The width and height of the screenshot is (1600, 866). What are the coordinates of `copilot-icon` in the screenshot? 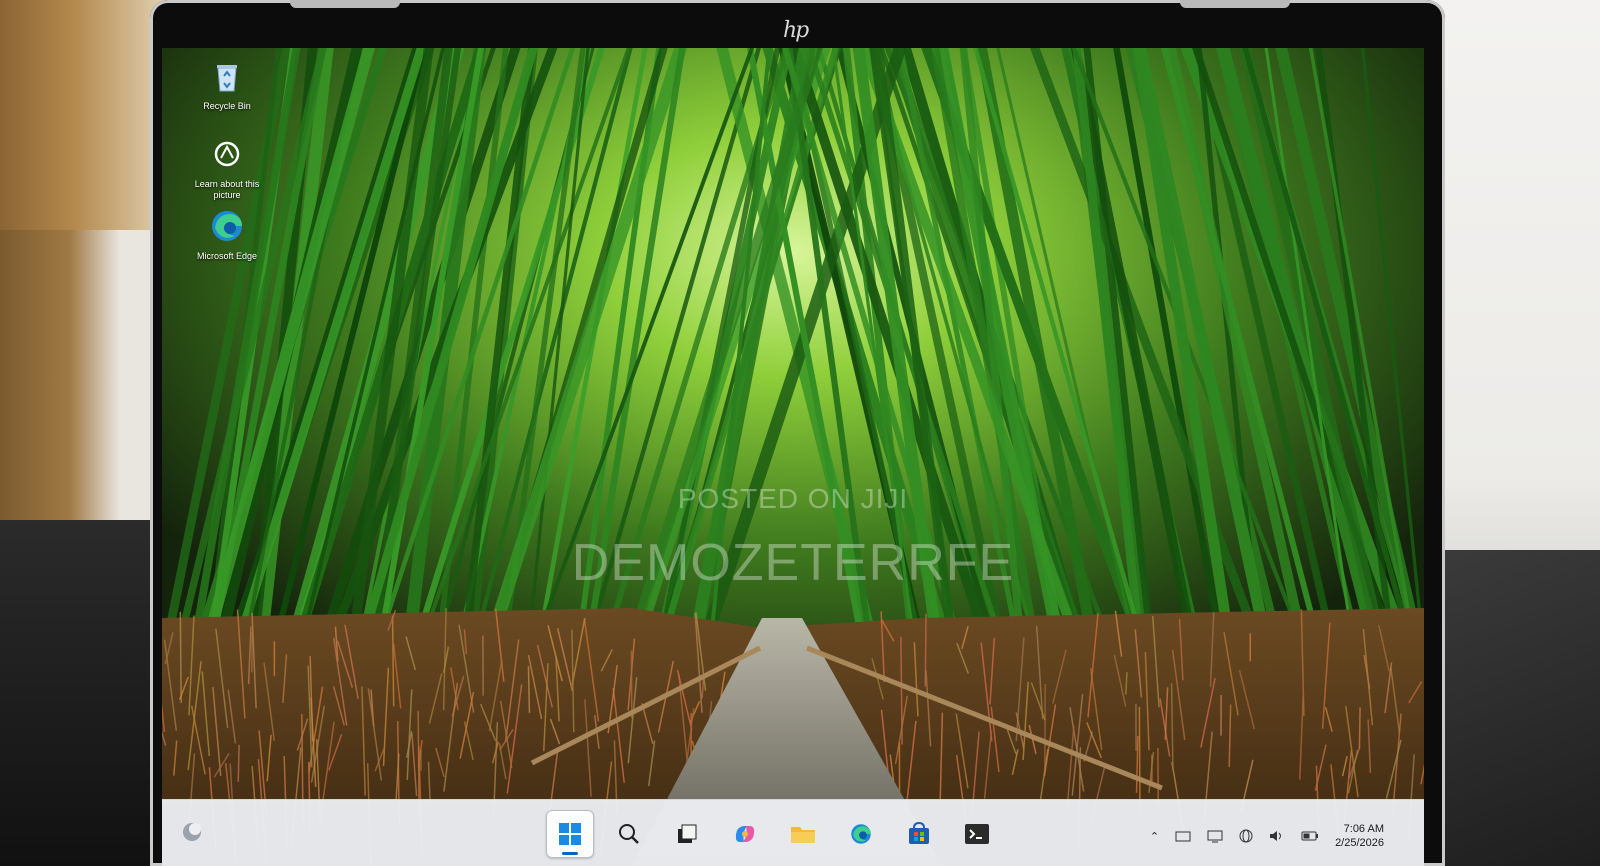 It's located at (745, 834).